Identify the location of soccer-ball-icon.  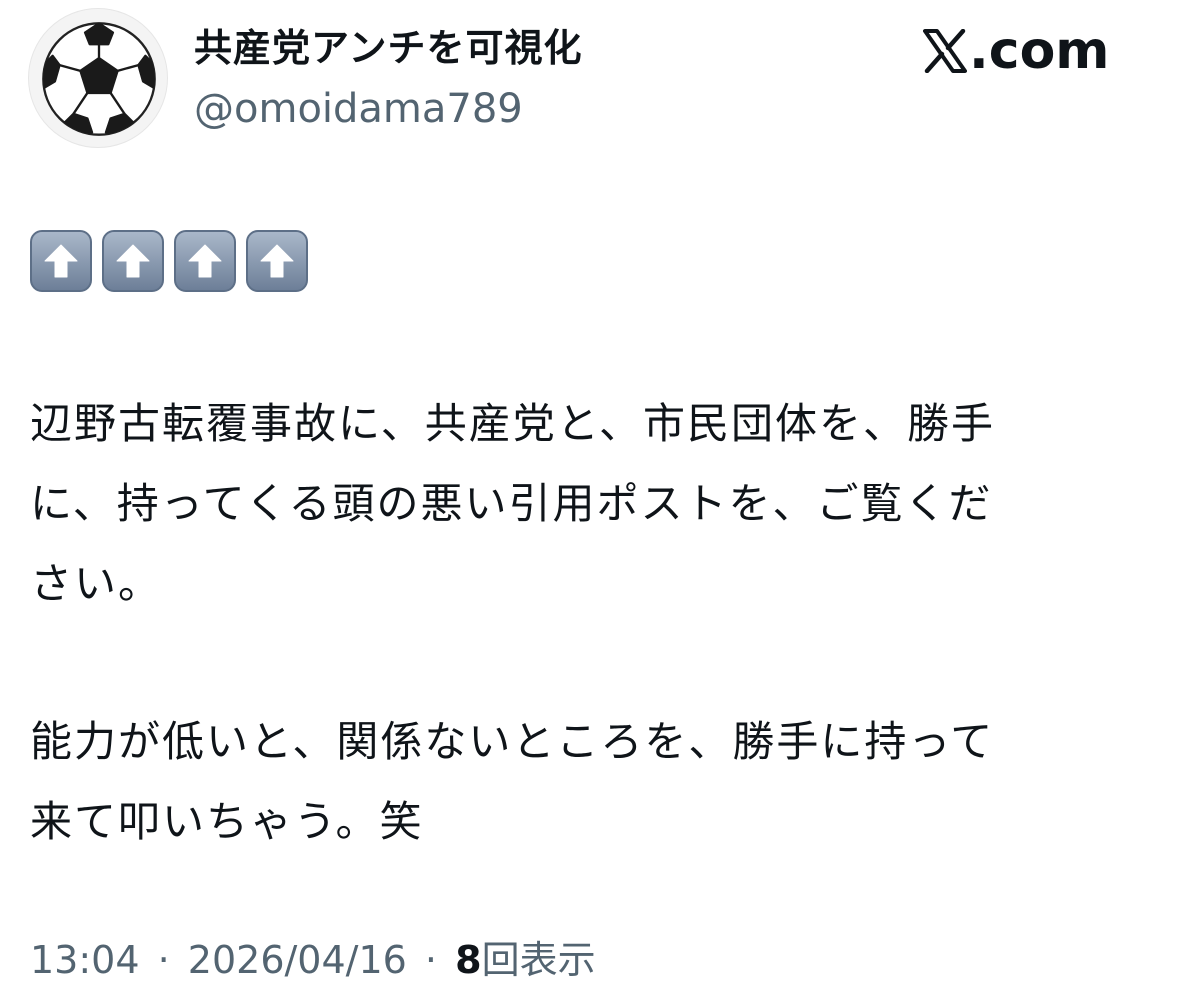
(99, 79).